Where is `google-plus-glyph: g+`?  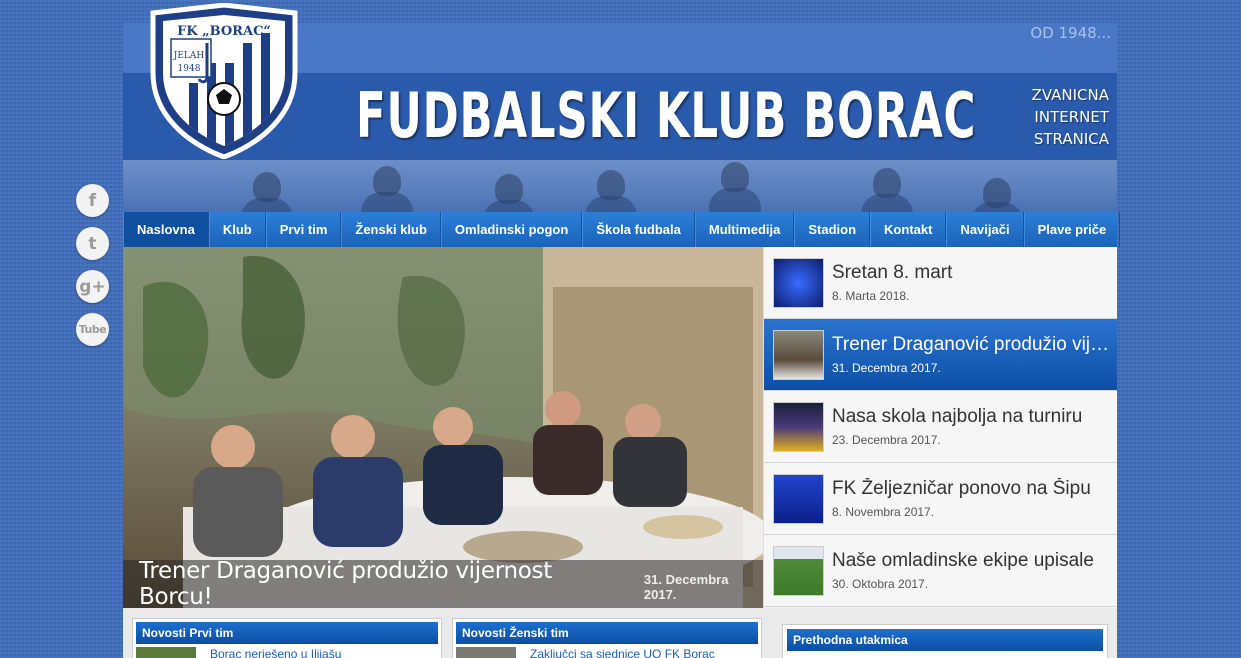 google-plus-glyph: g+ is located at coordinates (92, 286).